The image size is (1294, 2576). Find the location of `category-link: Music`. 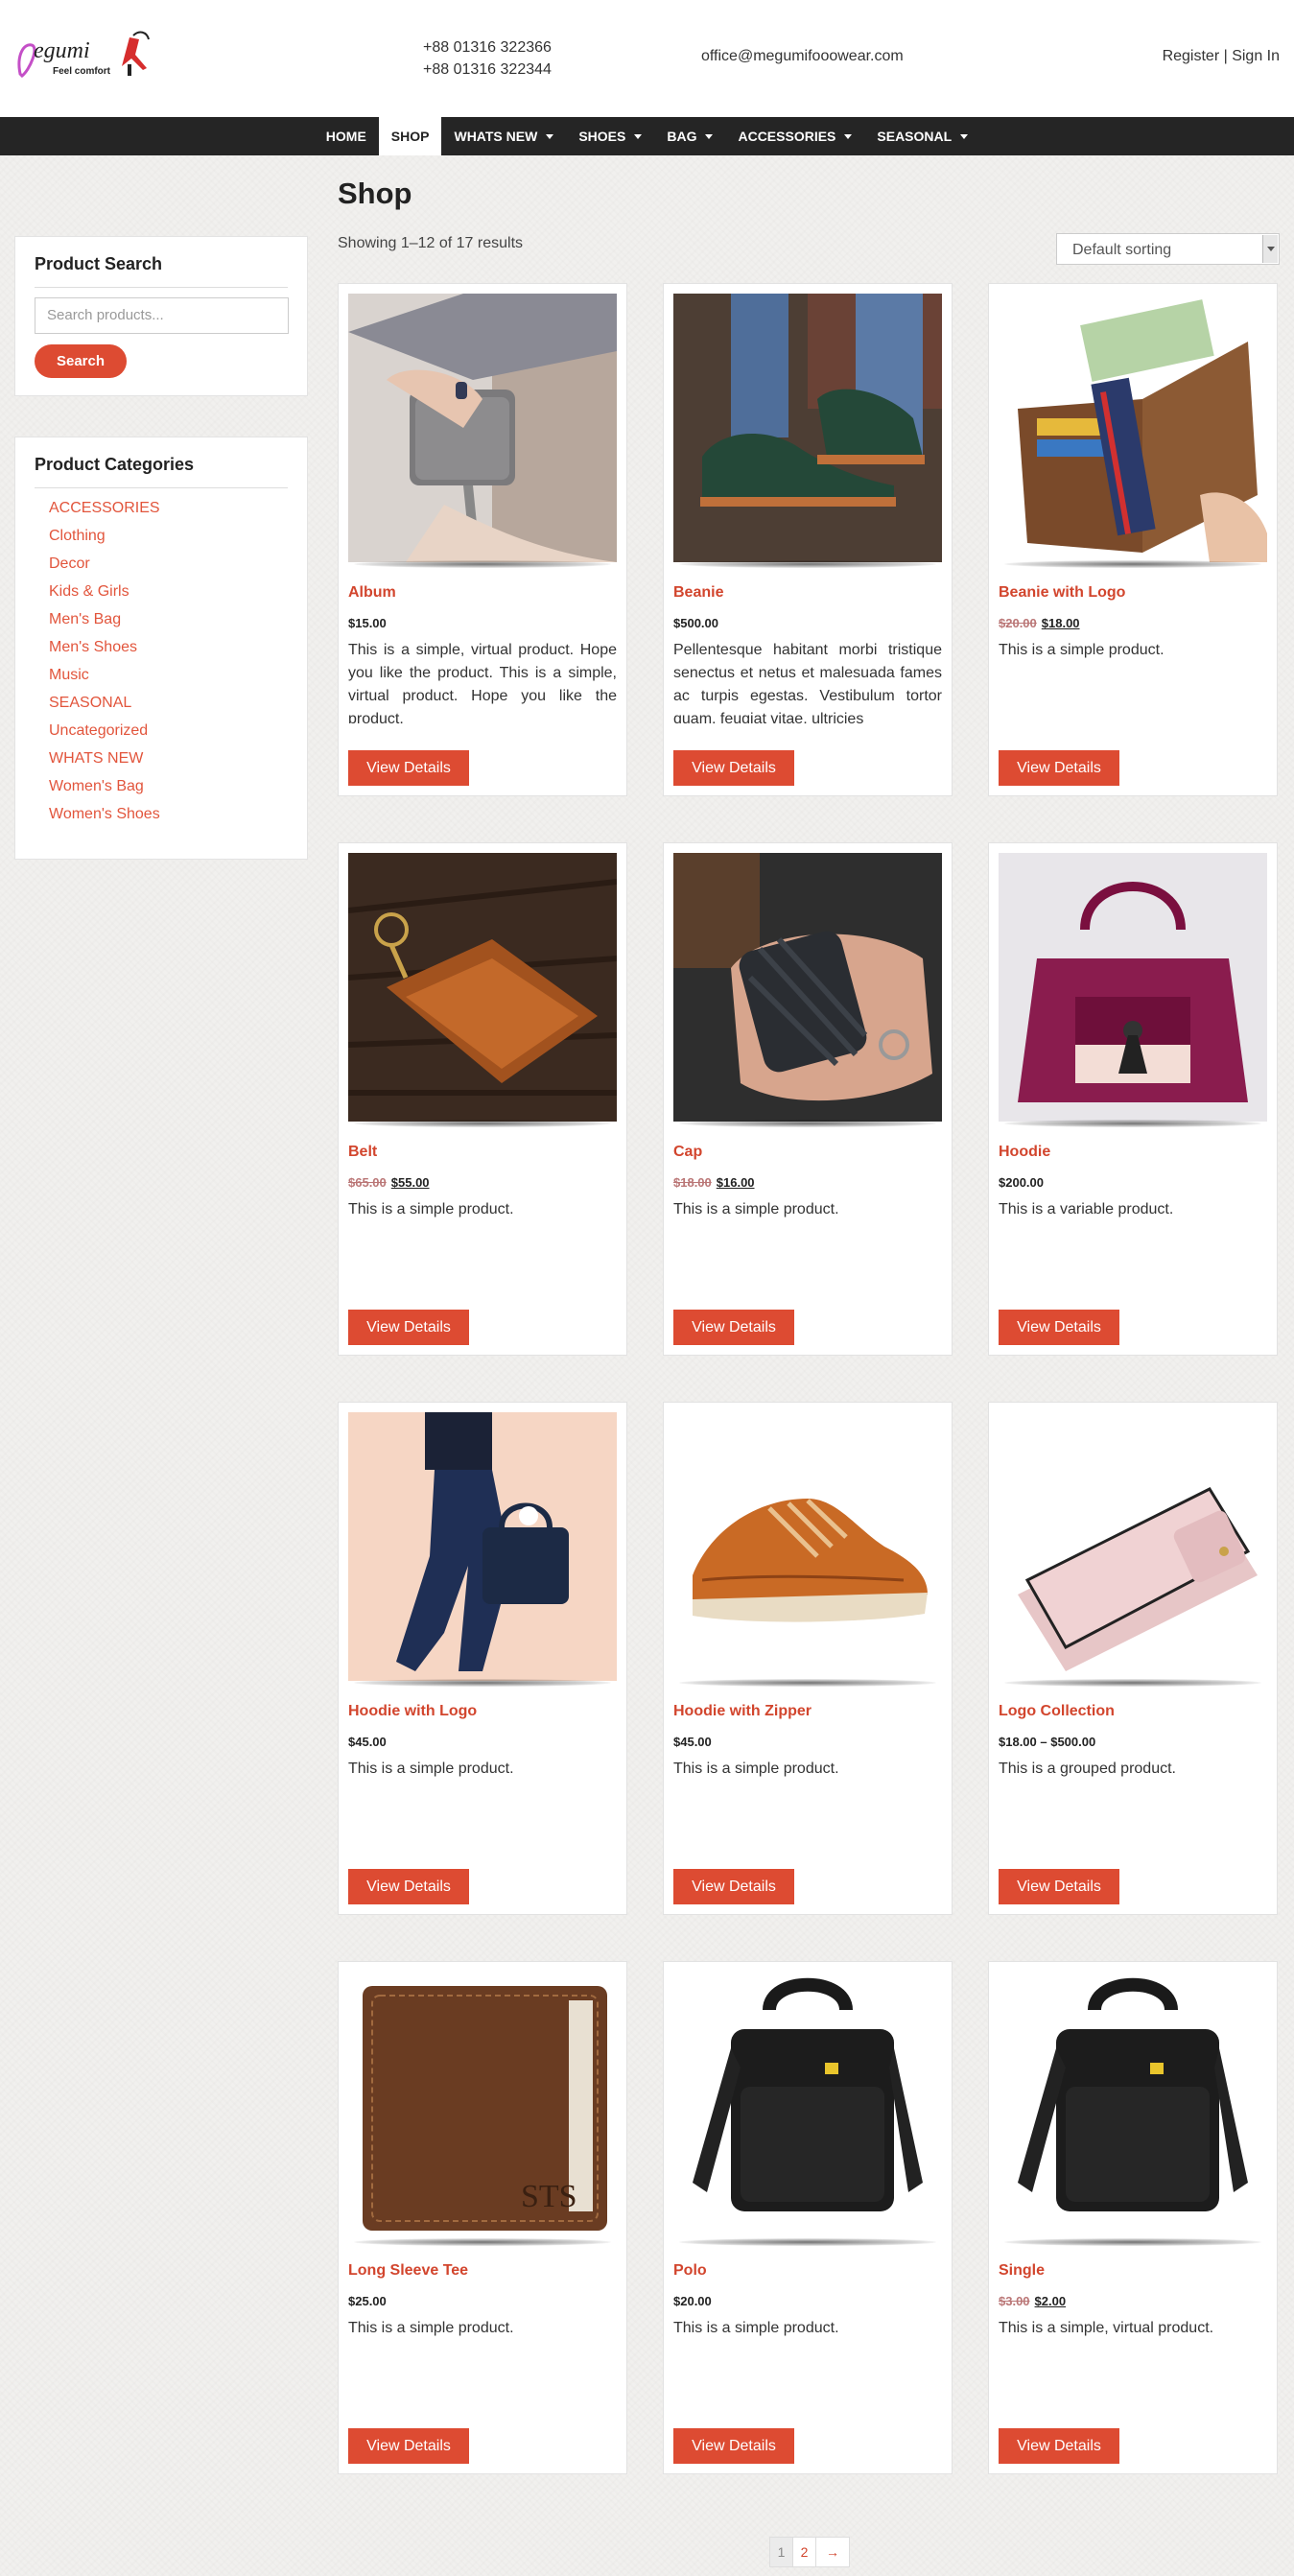

category-link: Music is located at coordinates (104, 680).